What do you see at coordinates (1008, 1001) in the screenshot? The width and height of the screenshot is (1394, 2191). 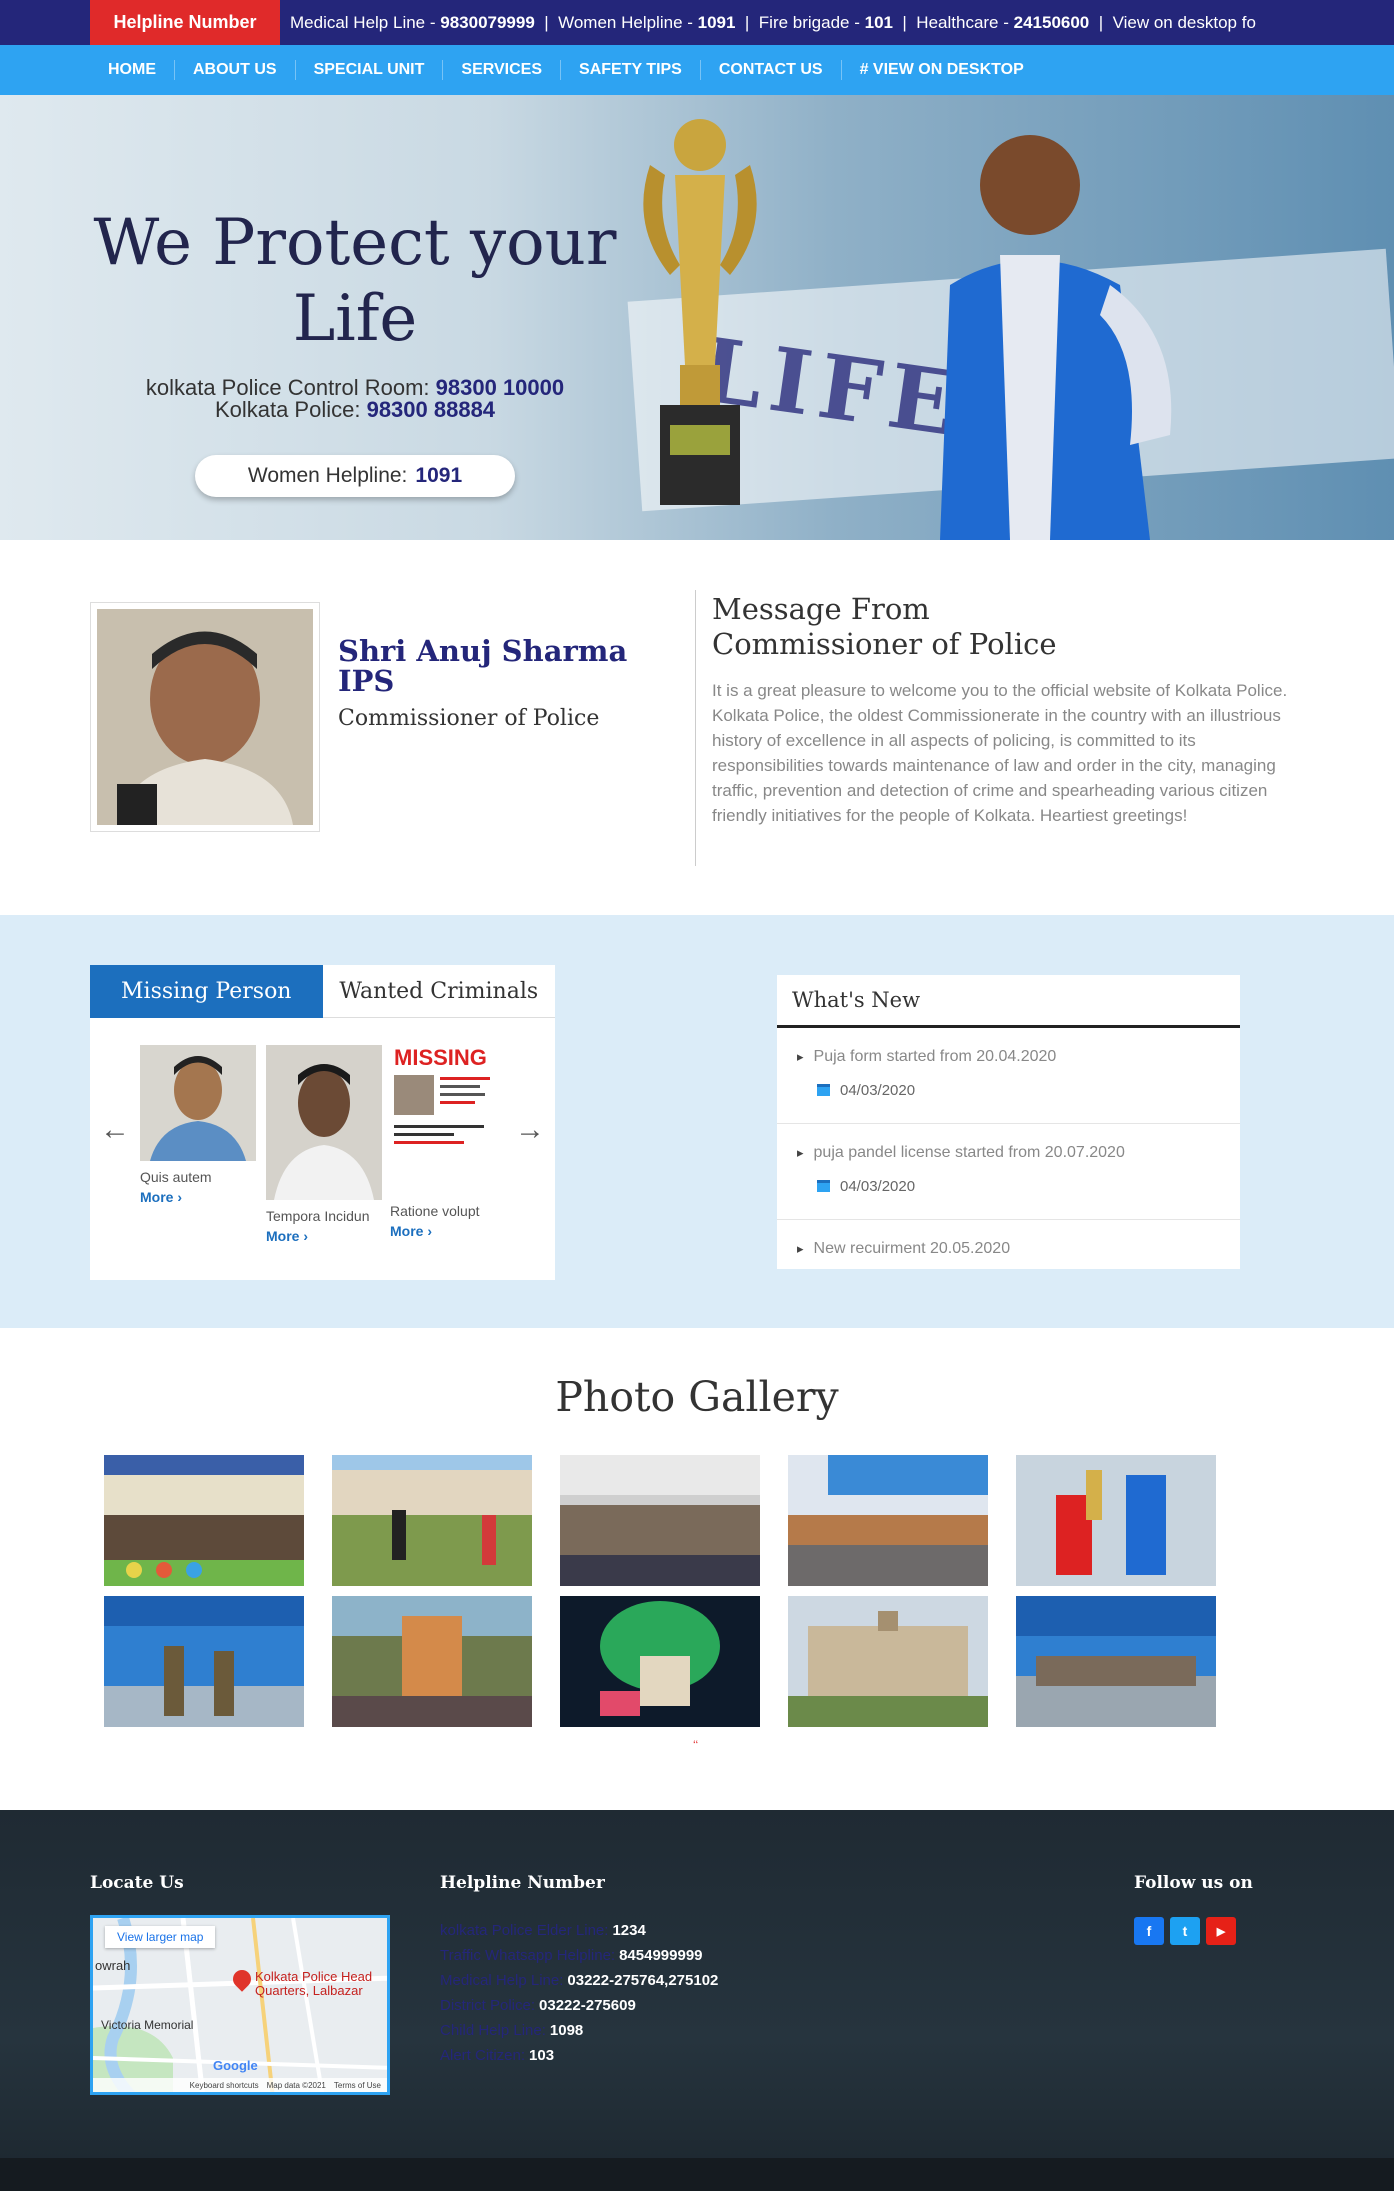 I see `whats-new-title: What's New` at bounding box center [1008, 1001].